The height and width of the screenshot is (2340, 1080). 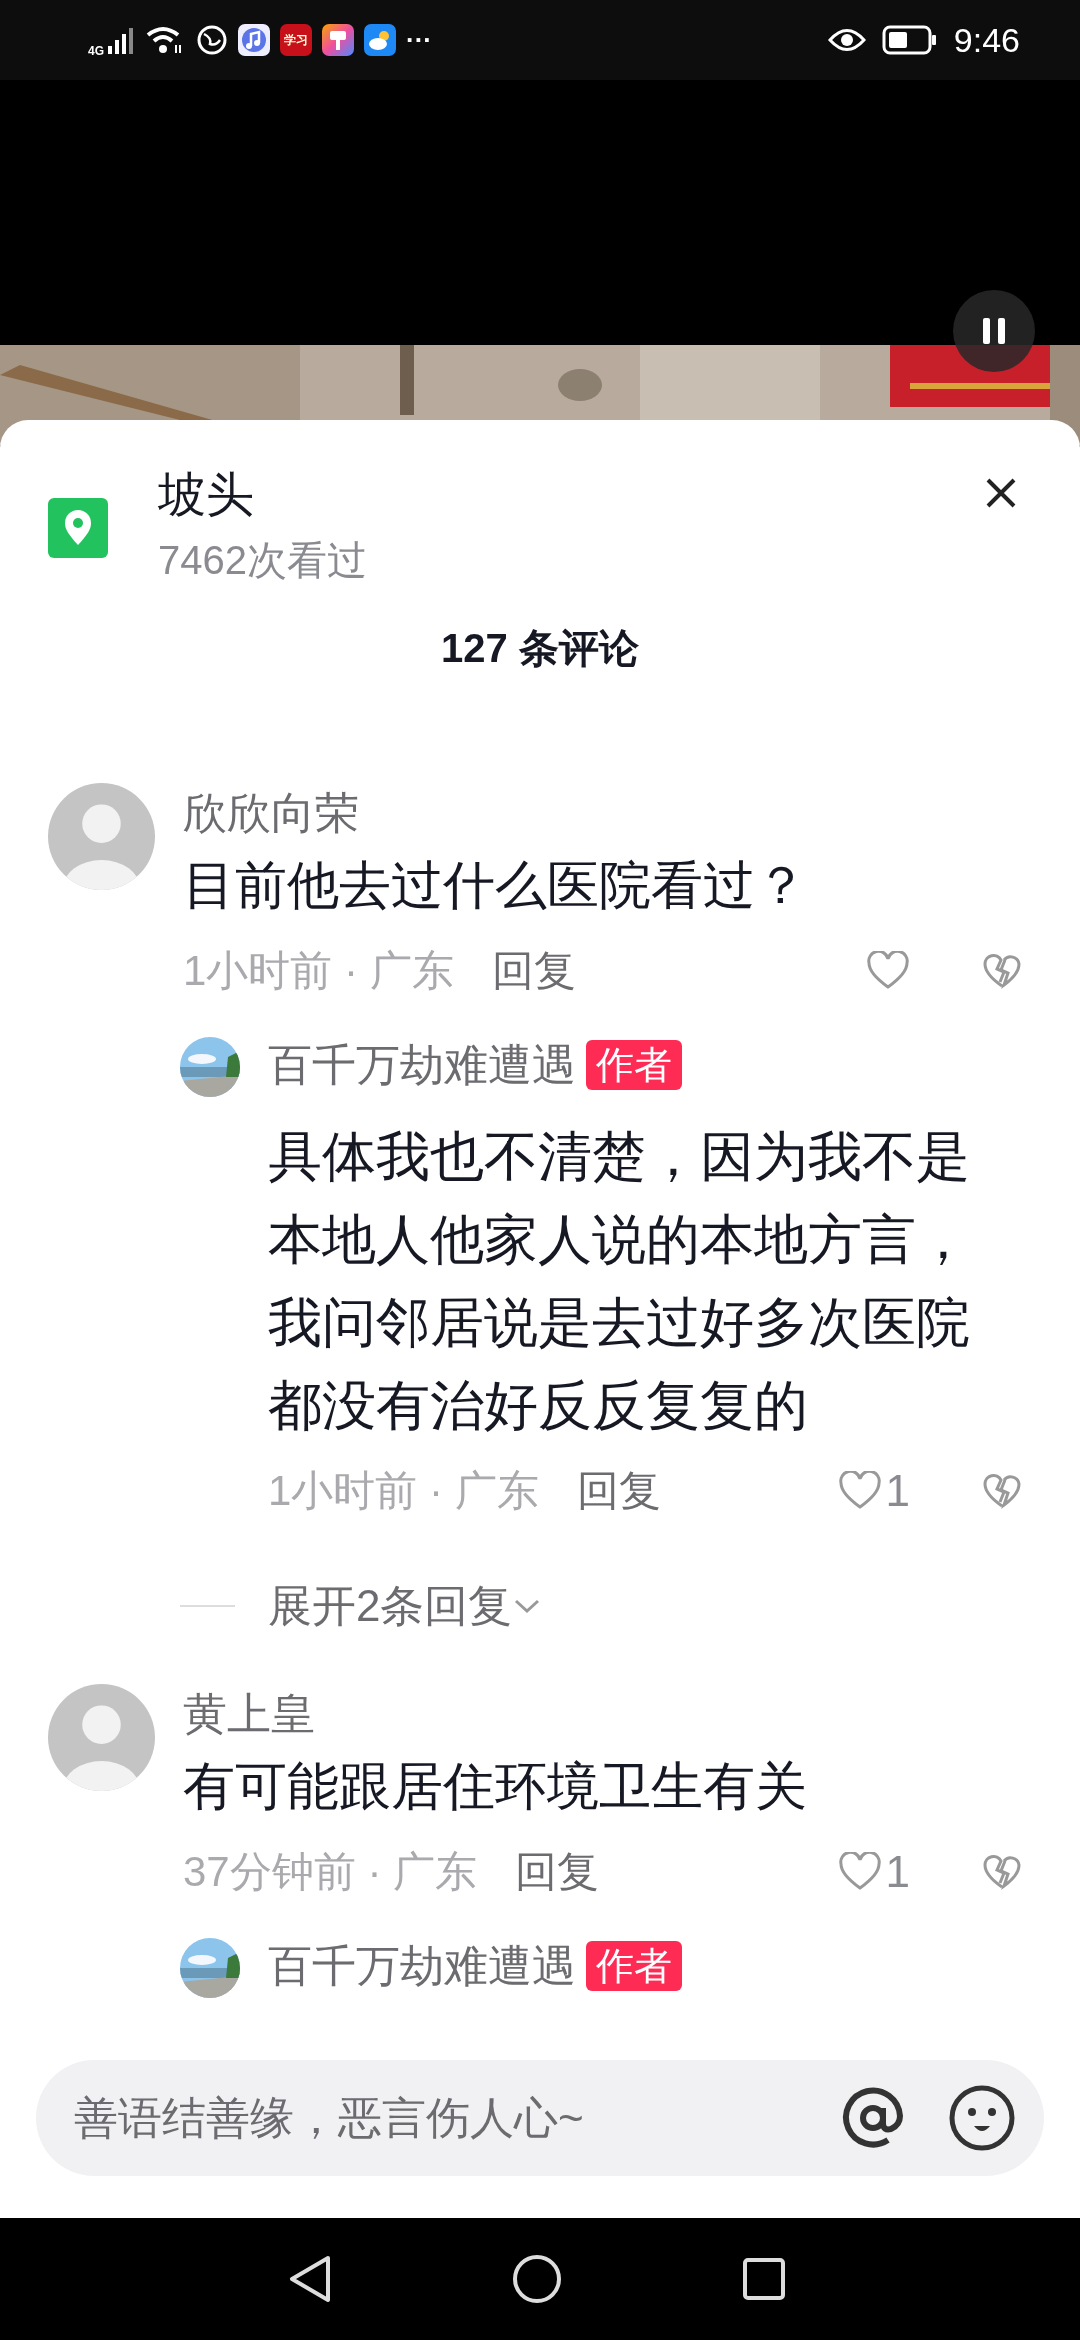 What do you see at coordinates (982, 2118) in the screenshot?
I see `emoji-icon` at bounding box center [982, 2118].